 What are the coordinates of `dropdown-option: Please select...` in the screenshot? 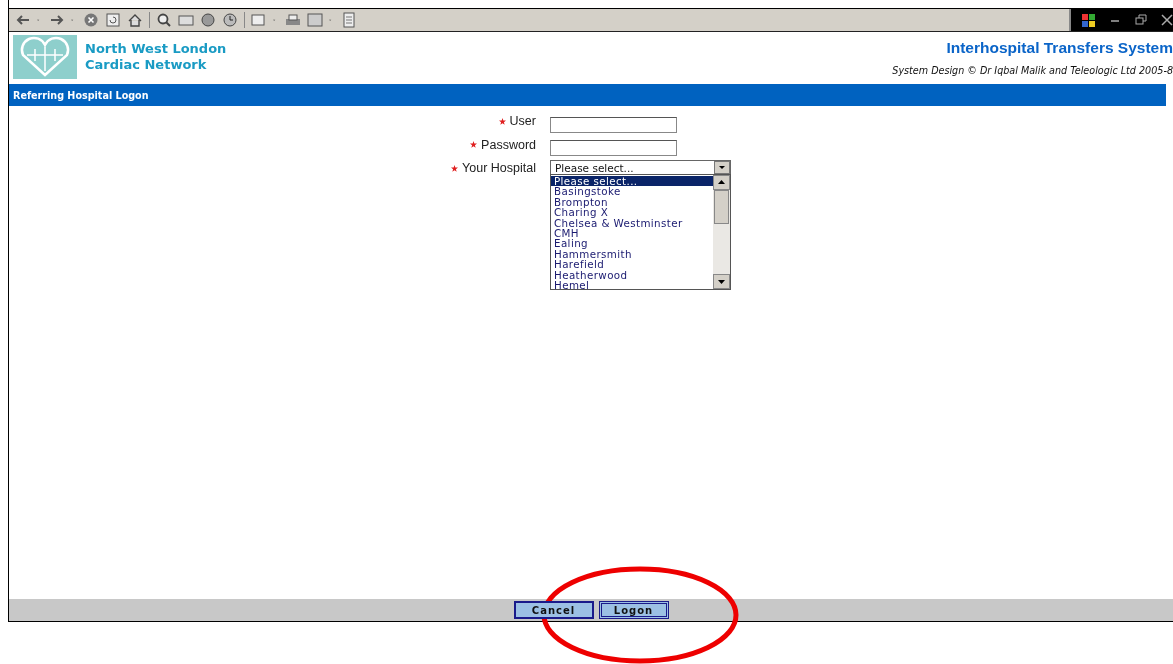 It's located at (632, 181).